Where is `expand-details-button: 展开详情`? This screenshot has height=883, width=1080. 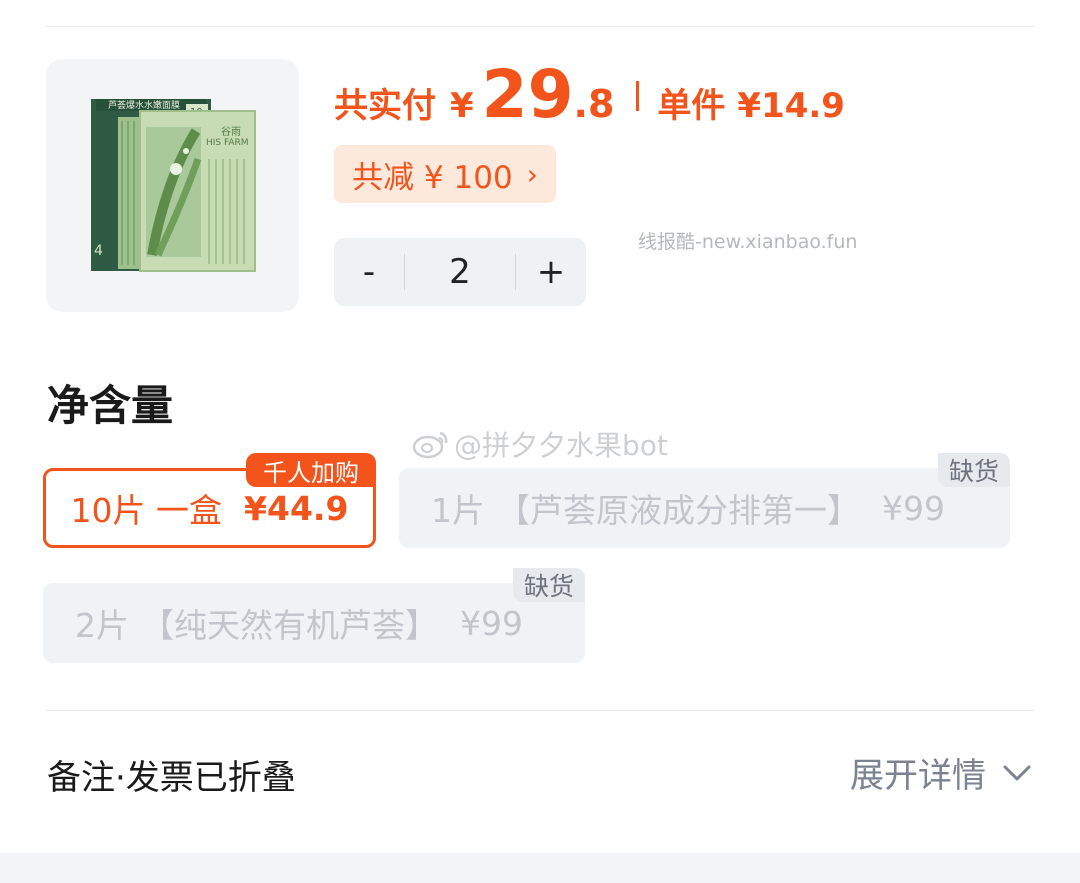
expand-details-button: 展开详情 is located at coordinates (941, 772).